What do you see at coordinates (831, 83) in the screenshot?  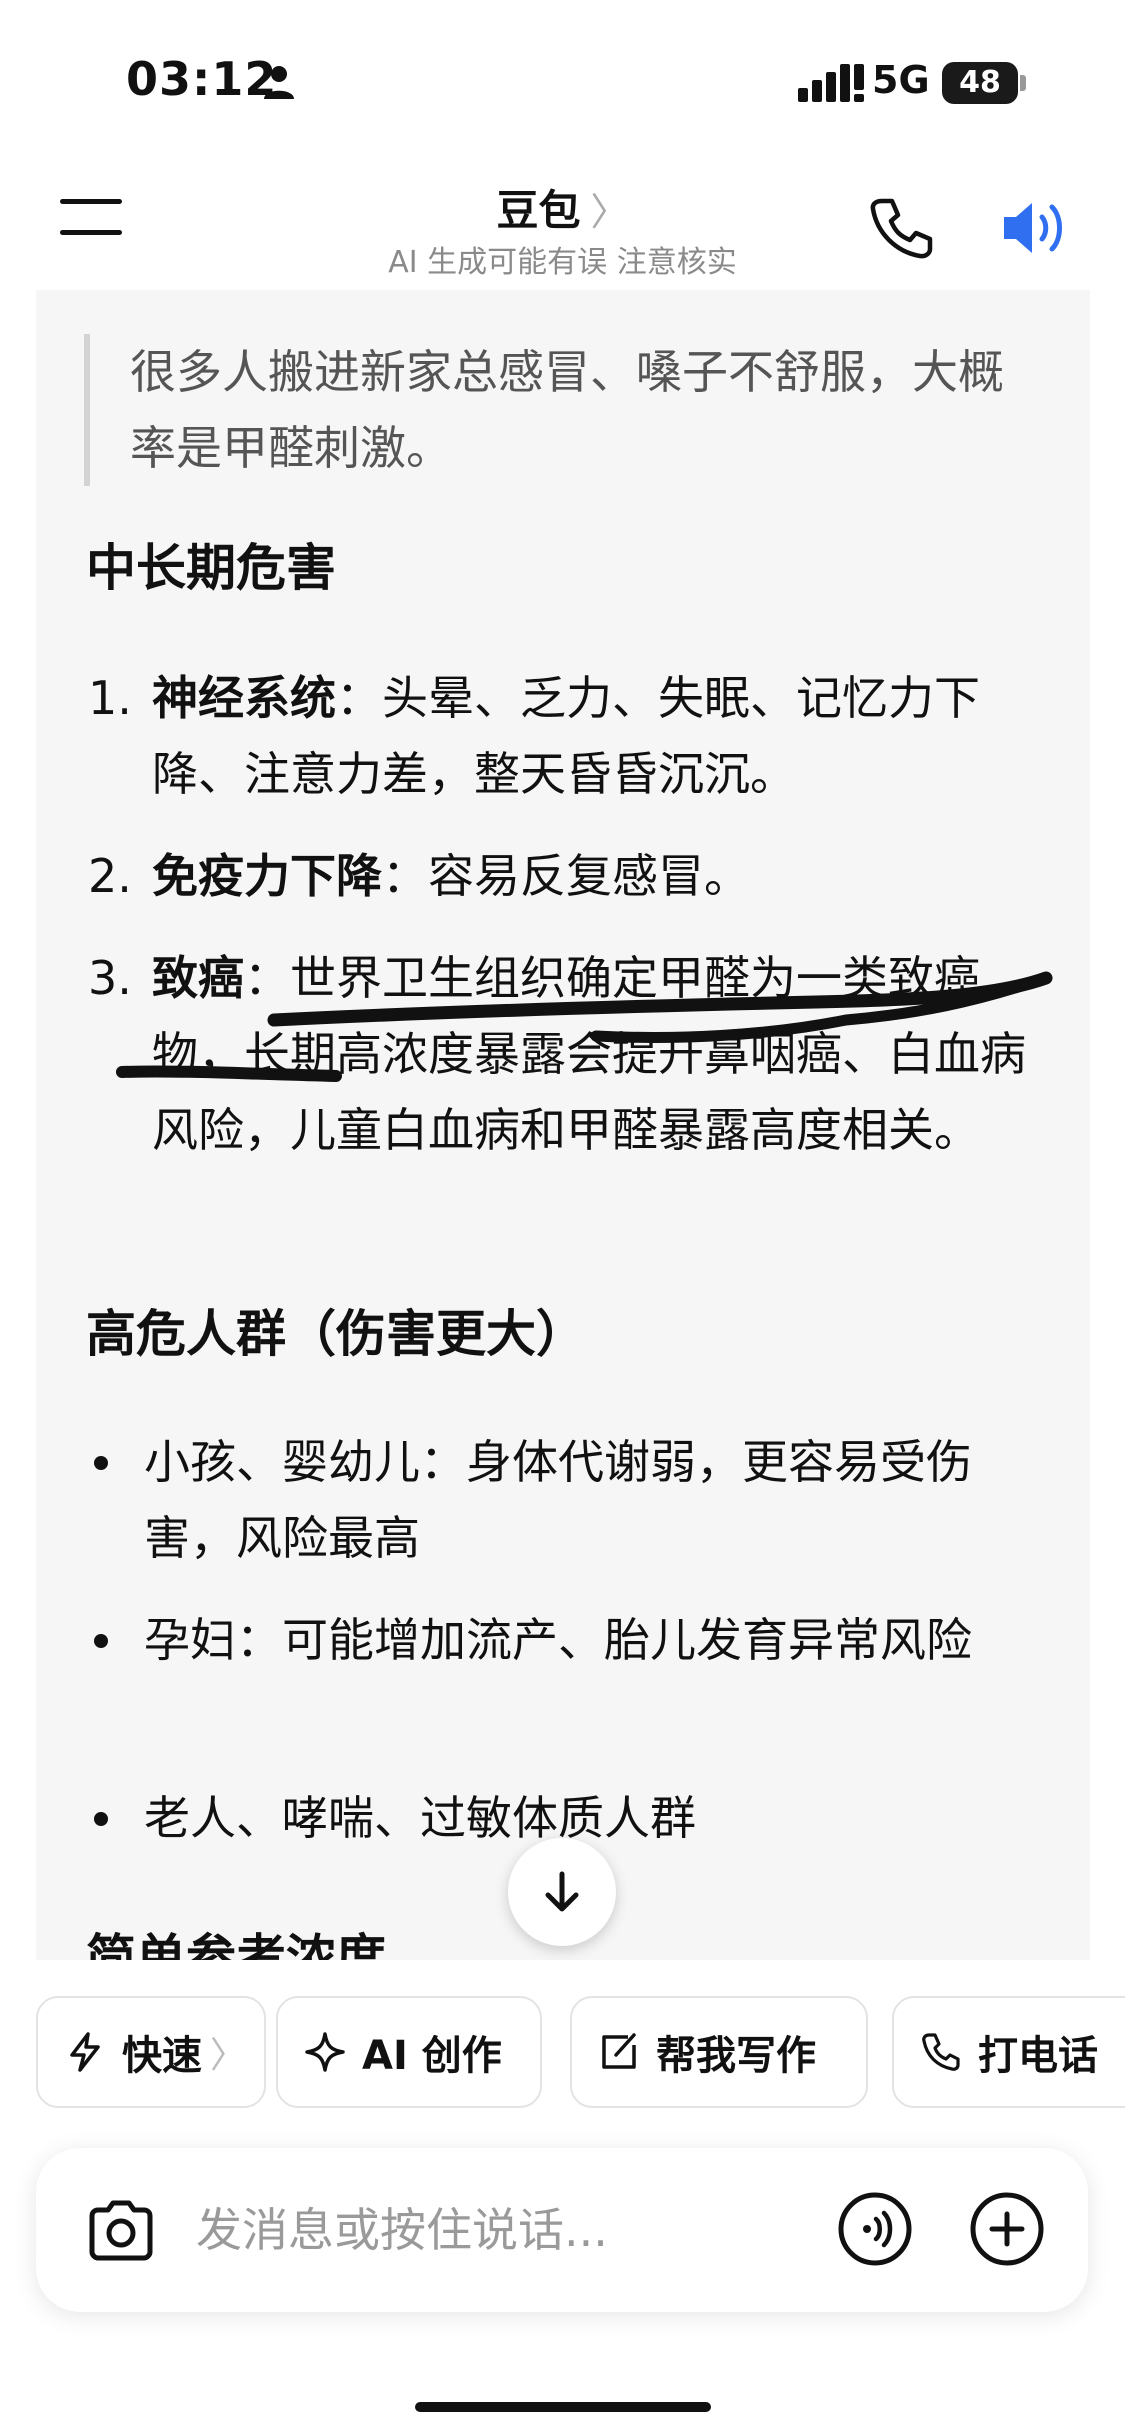 I see `signal-icon` at bounding box center [831, 83].